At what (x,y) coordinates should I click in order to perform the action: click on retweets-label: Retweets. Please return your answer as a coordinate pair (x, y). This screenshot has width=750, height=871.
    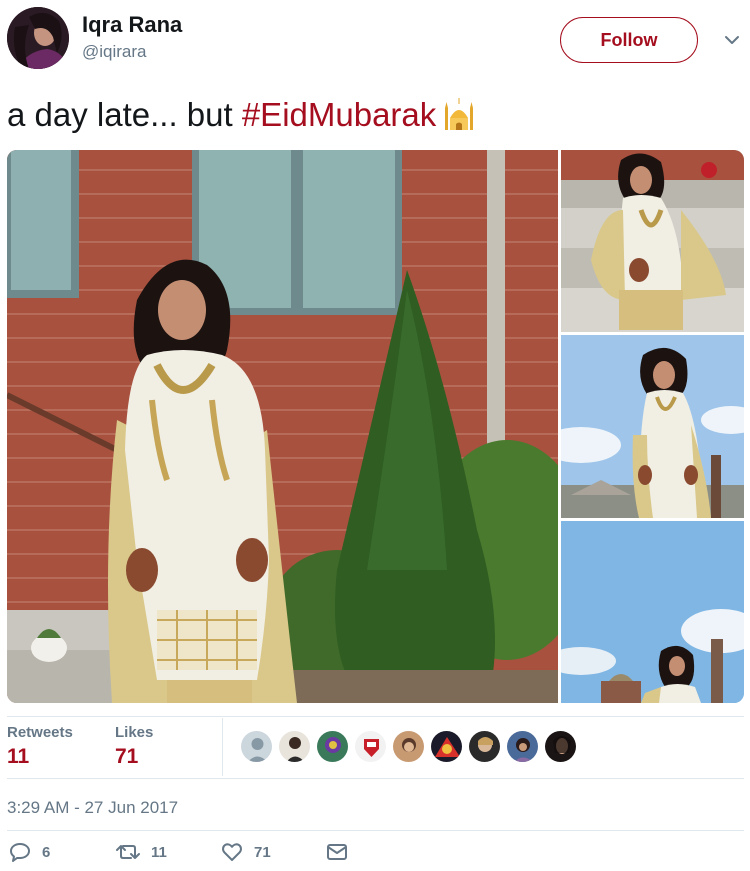
    Looking at the image, I should click on (40, 732).